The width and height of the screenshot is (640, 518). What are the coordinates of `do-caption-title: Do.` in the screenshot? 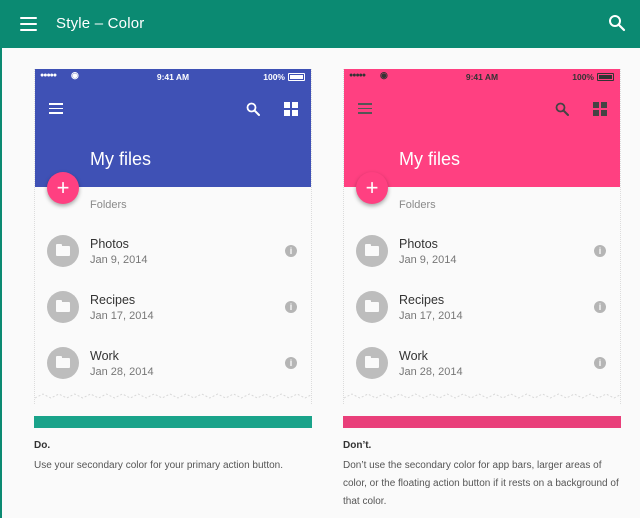 It's located at (42, 445).